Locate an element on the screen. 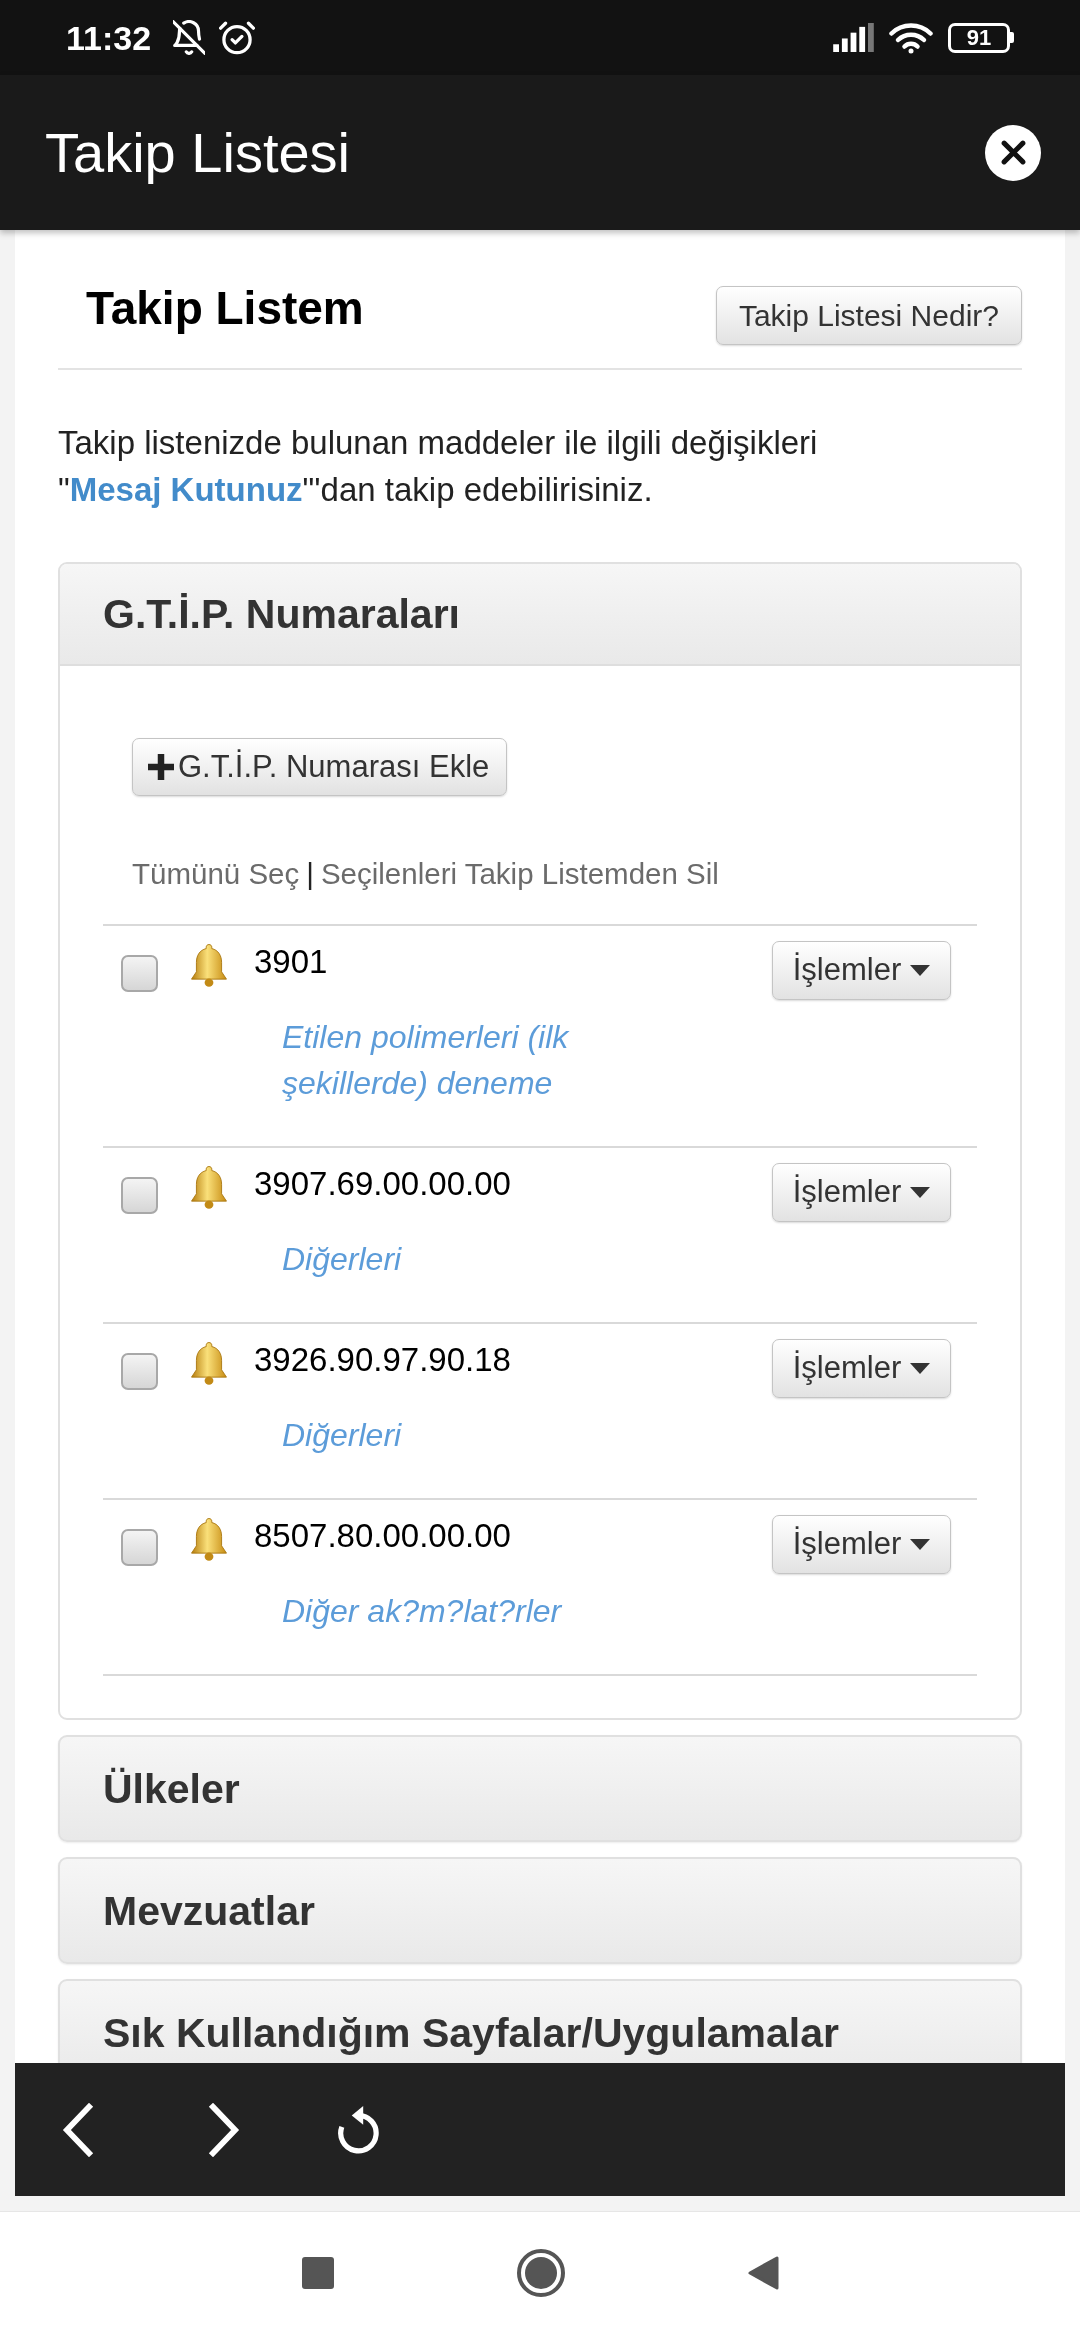 Image resolution: width=1080 pixels, height=2340 pixels. intro-text: Takip listenizde bulunan maddeler ile ilgili değişikleri "Mesaj Kutunuz"'dan takip edebilirisiniz. is located at coordinates (438, 466).